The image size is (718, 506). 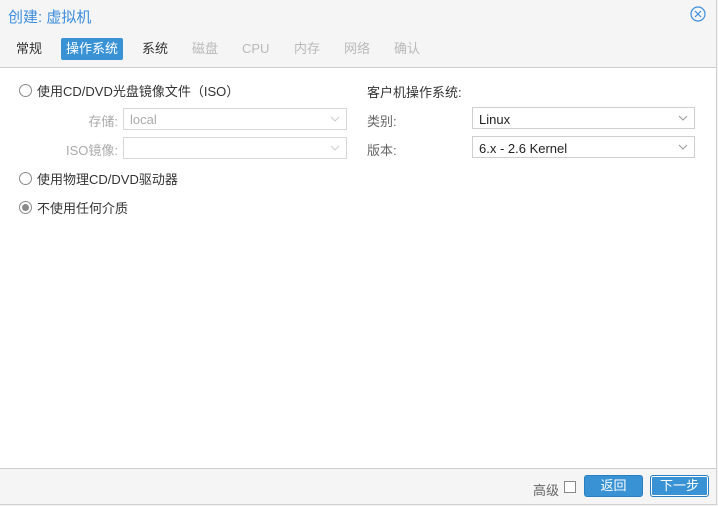 I want to click on storage-value: local, so click(x=143, y=119).